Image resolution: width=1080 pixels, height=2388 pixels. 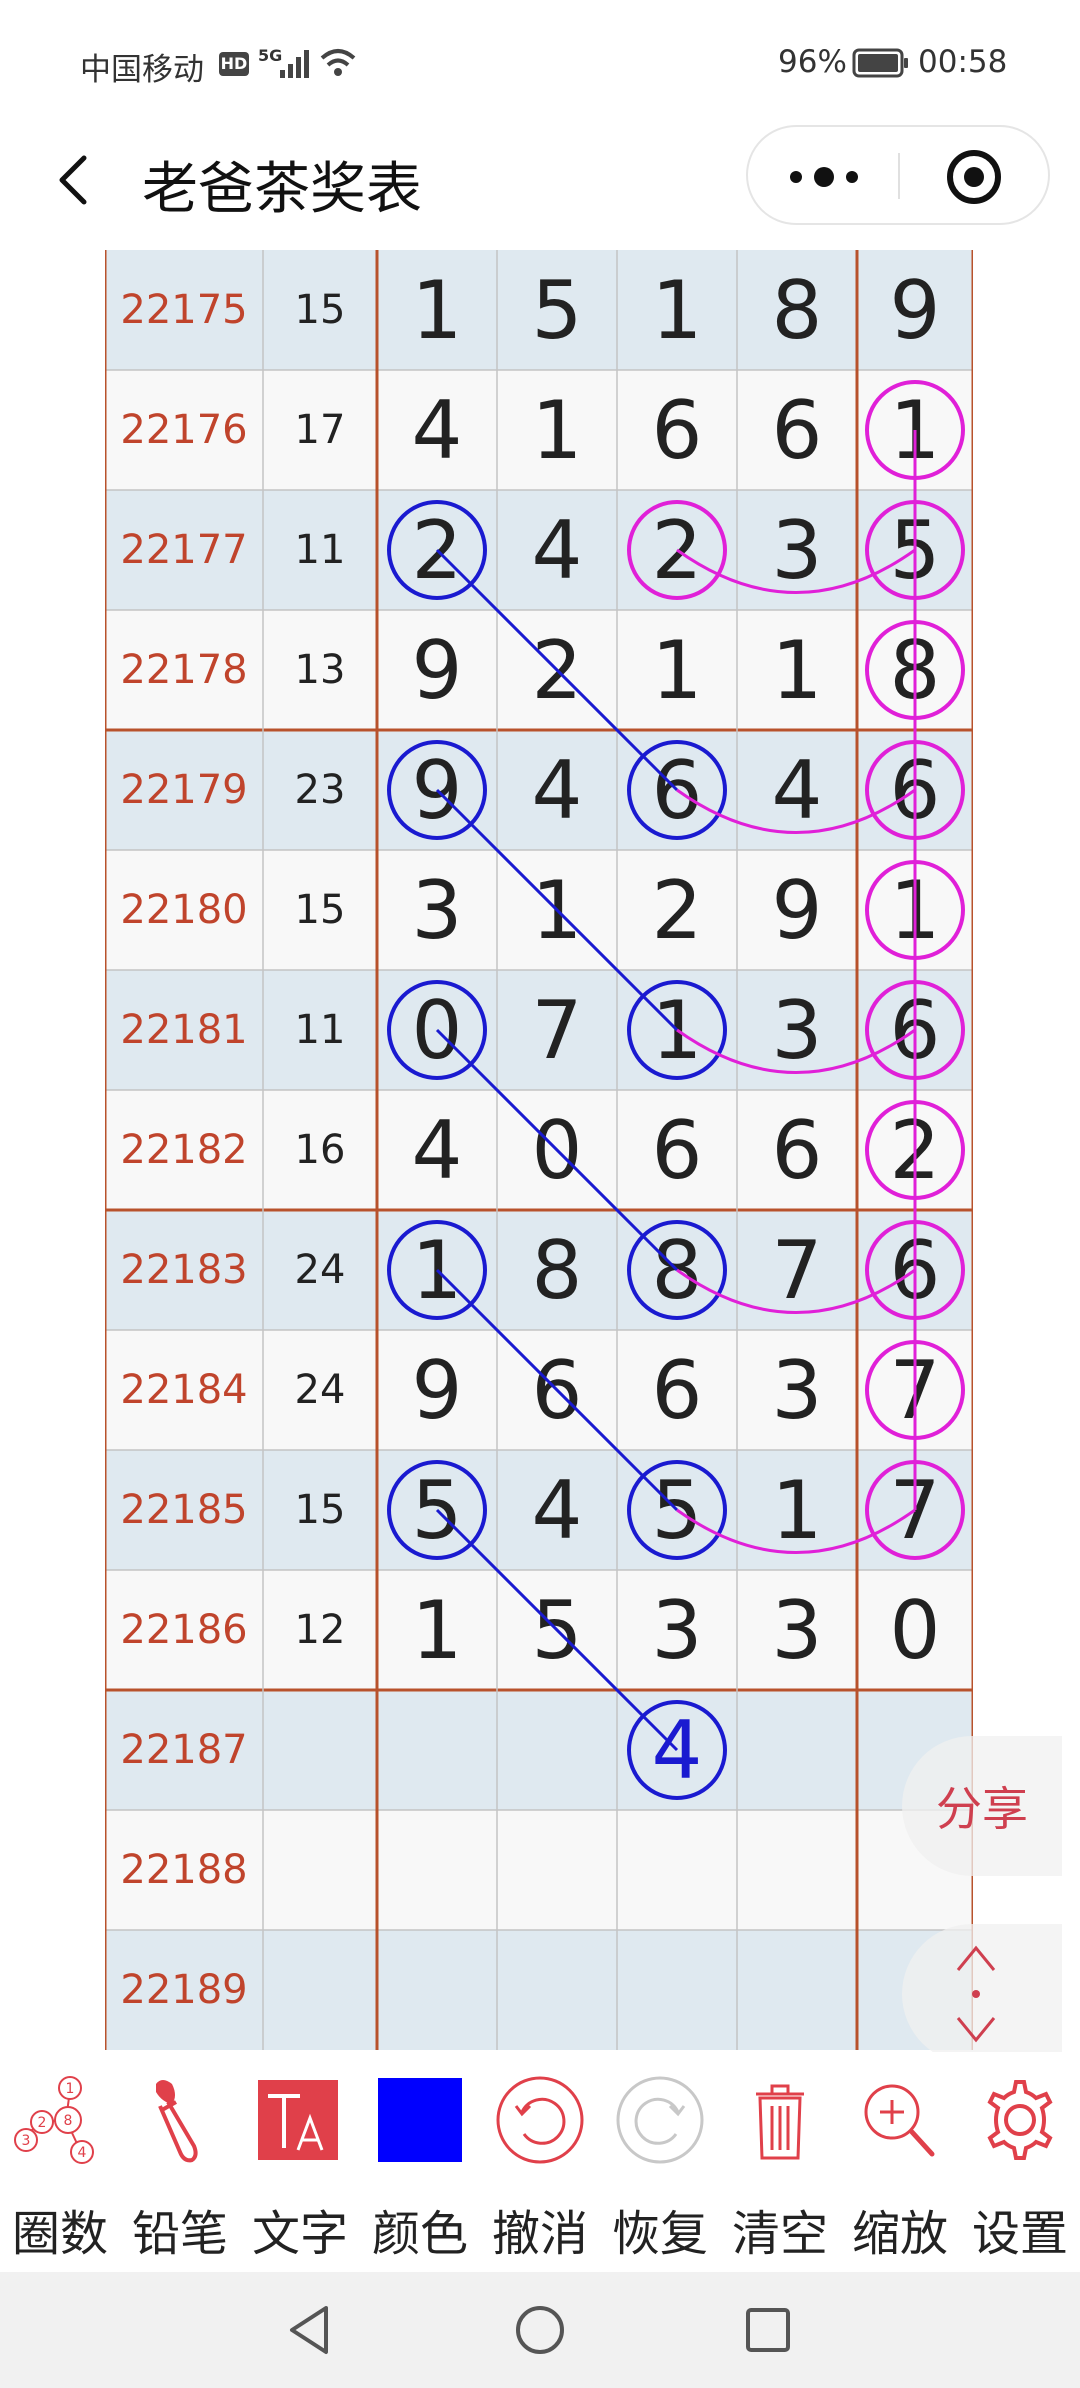 I want to click on table-row: 22186 12 1 5 3 3 0, so click(x=539, y=1630).